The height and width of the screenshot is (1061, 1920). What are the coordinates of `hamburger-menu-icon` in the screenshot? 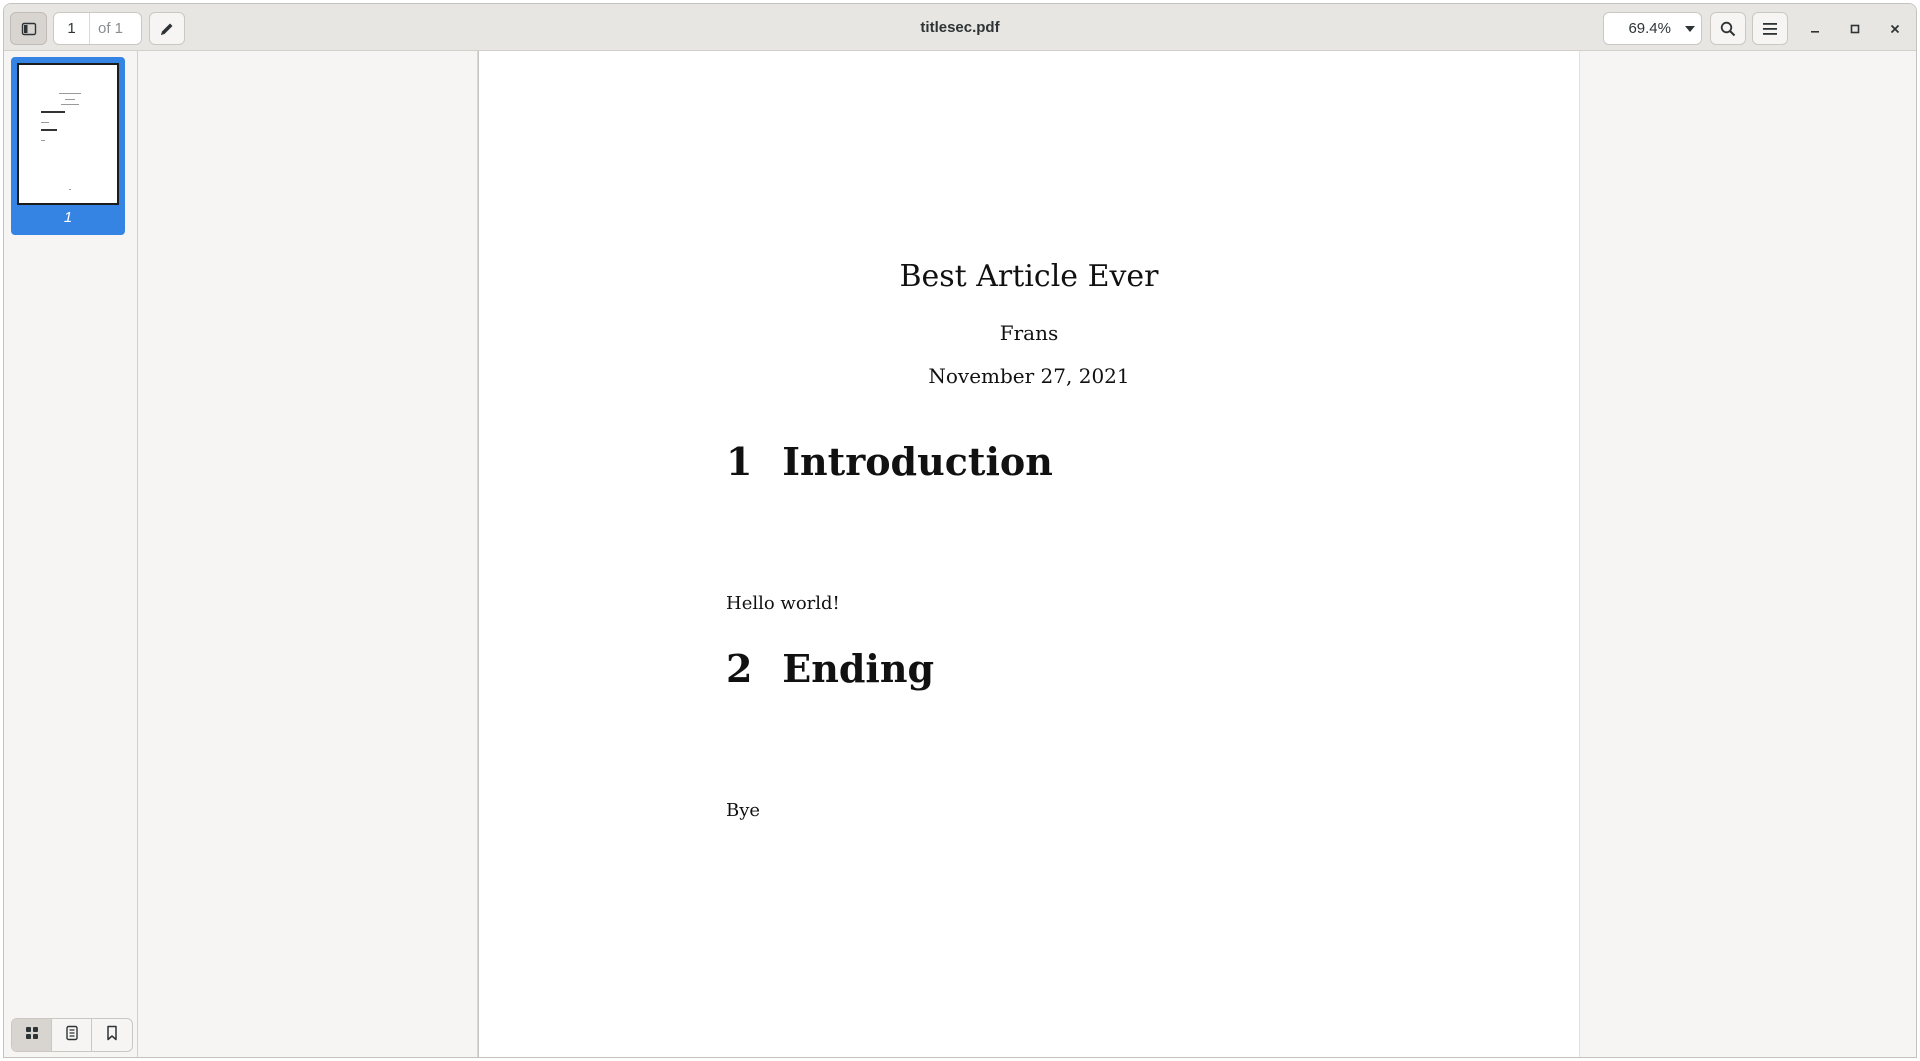 It's located at (1770, 29).